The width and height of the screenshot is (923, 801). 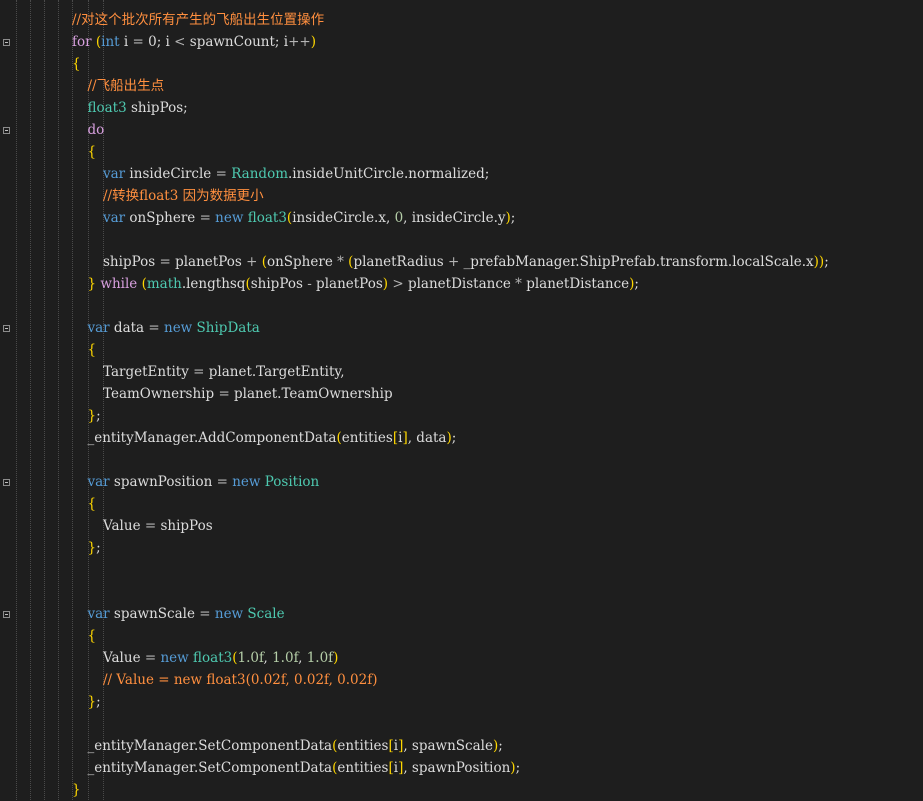 What do you see at coordinates (454, 218) in the screenshot?
I see `code-token: , insideCircle.y` at bounding box center [454, 218].